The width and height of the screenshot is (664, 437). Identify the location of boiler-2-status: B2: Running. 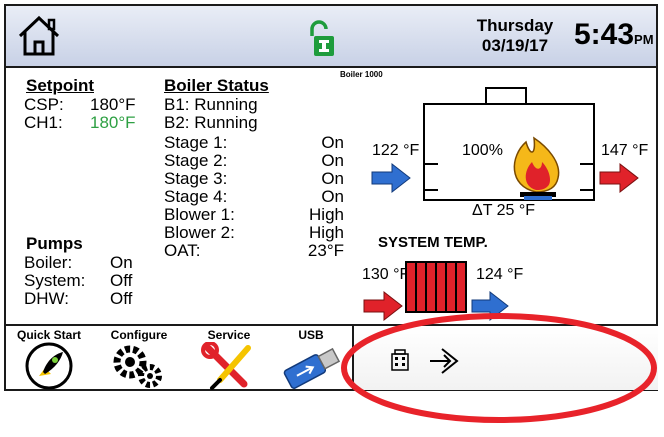
(211, 122).